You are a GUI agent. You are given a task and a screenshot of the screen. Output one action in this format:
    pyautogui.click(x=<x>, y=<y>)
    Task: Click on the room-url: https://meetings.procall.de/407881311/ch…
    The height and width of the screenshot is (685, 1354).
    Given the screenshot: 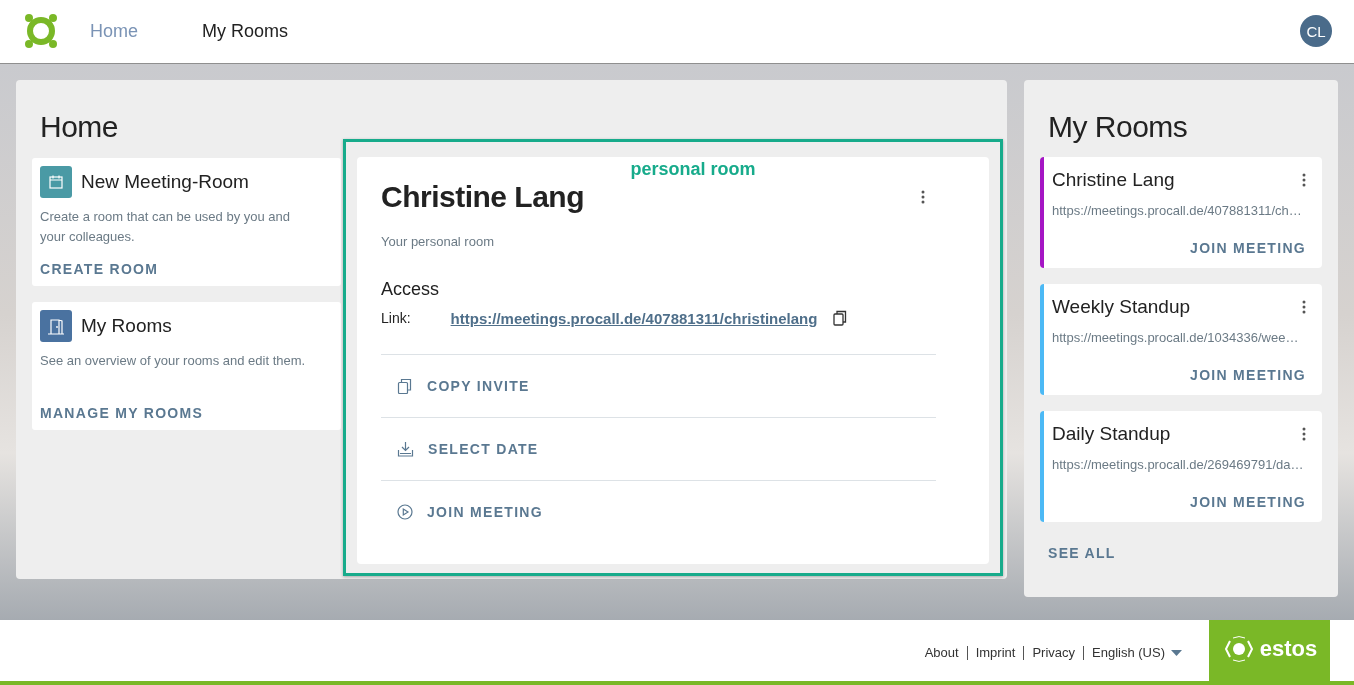 What is the action you would take?
    pyautogui.click(x=1177, y=210)
    